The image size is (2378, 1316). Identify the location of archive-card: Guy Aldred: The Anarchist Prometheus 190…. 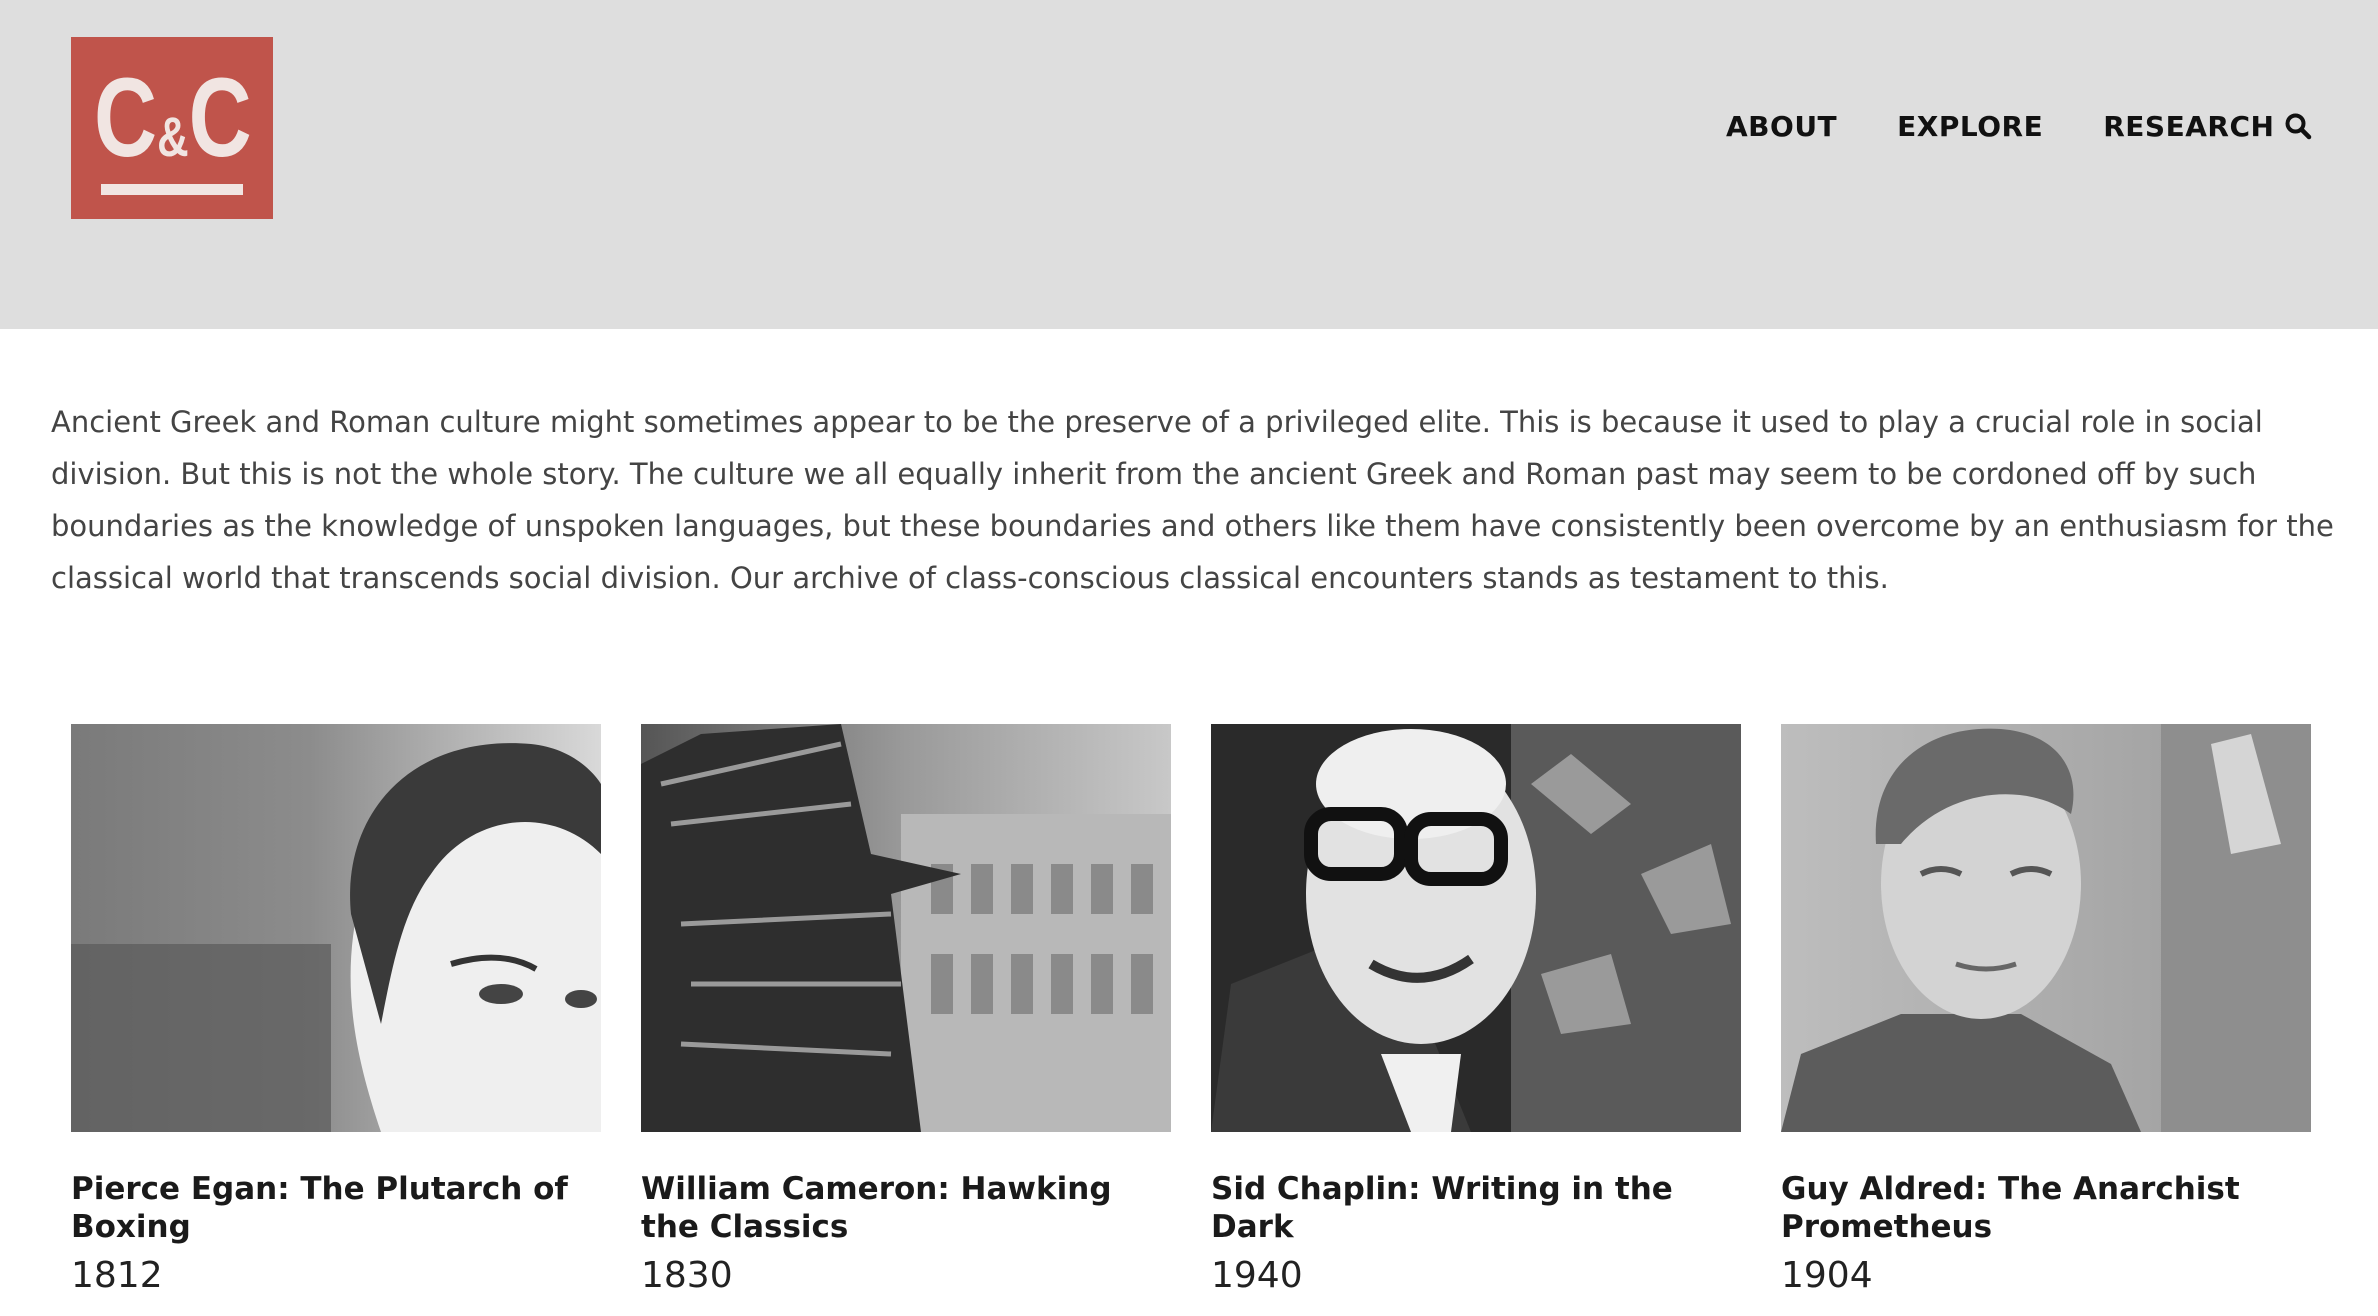
(2046, 1010).